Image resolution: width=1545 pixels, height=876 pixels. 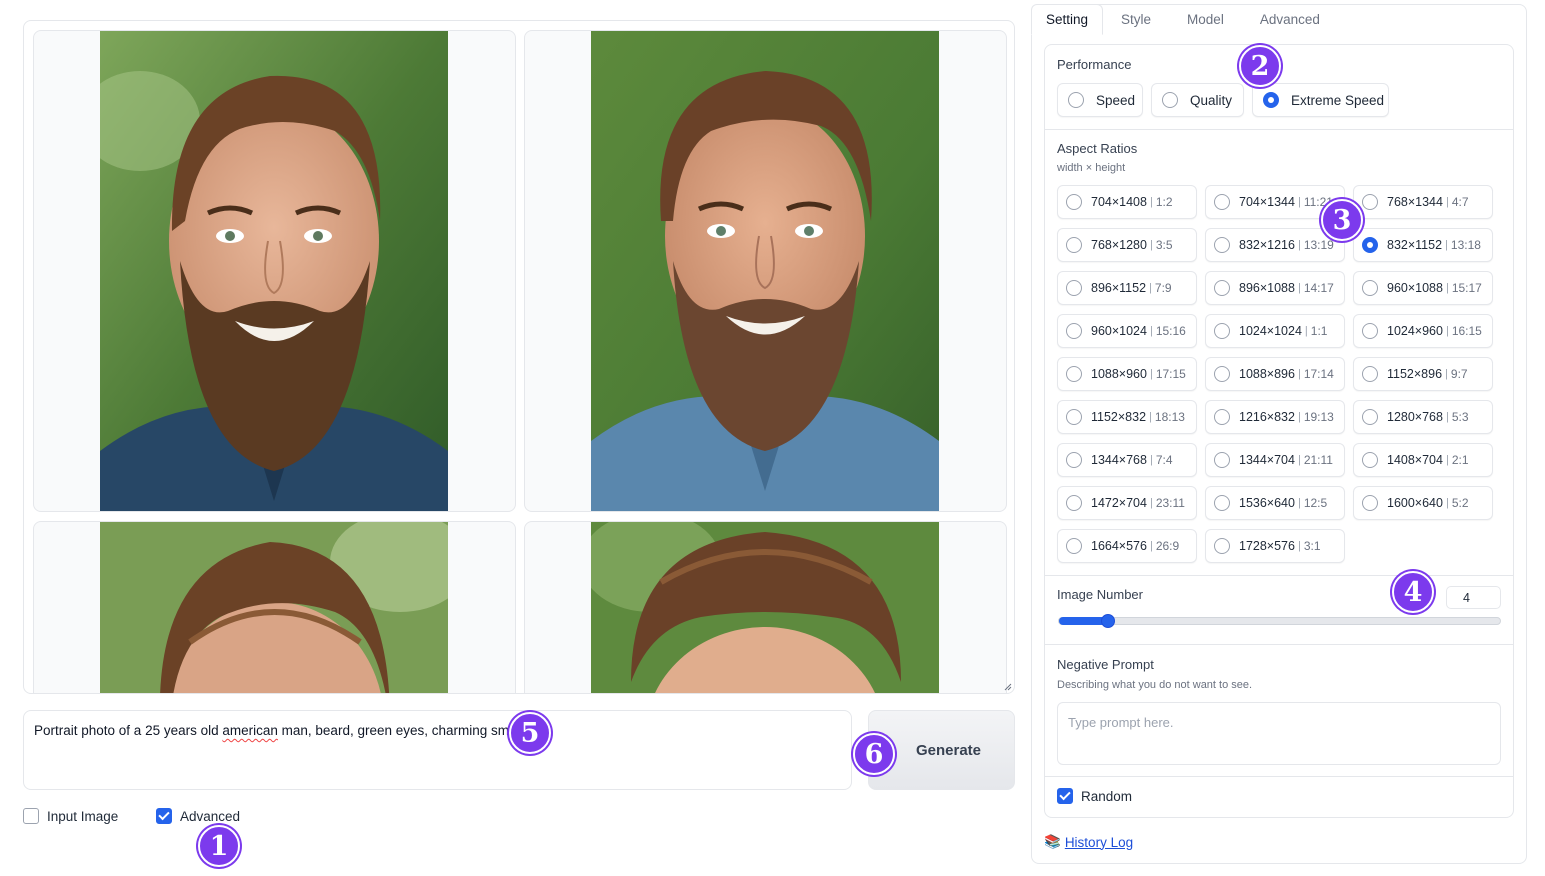 I want to click on aspect-ratio-value: 17:14, so click(x=1318, y=374).